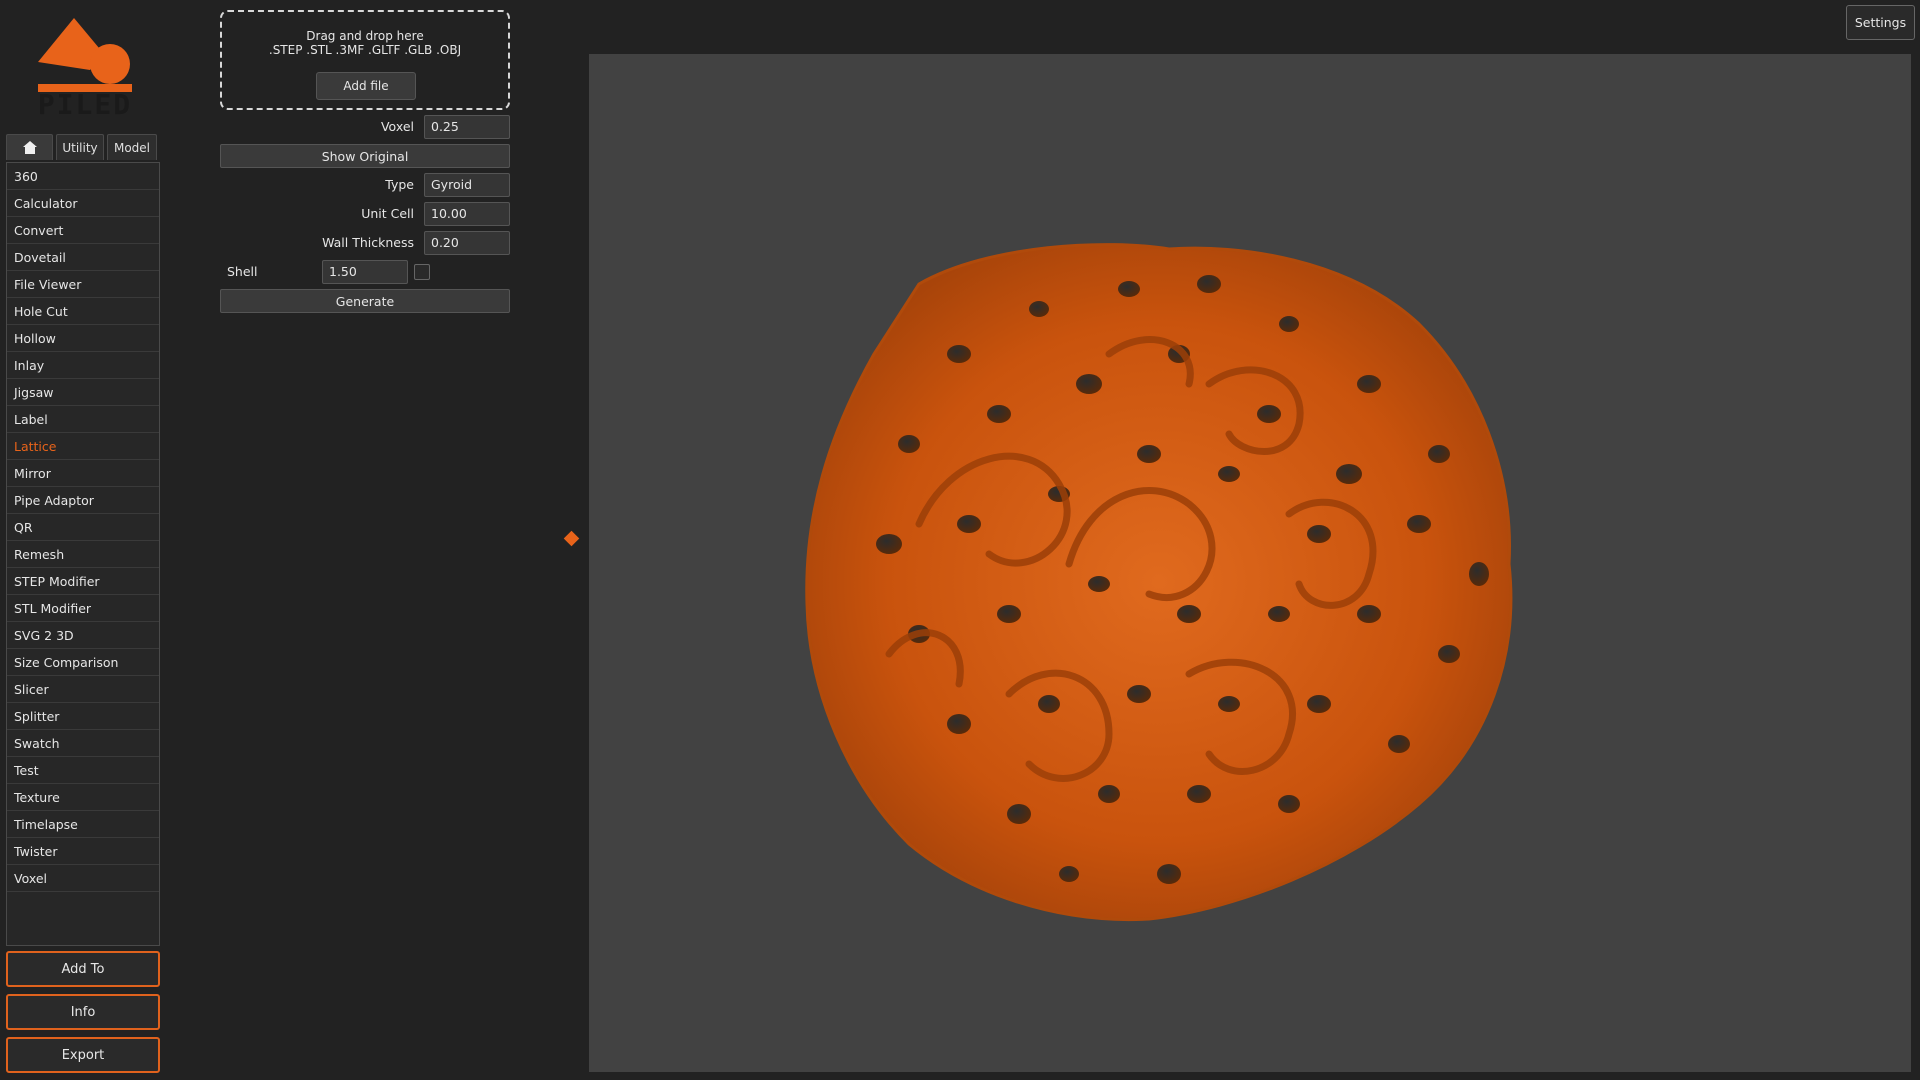 The height and width of the screenshot is (1080, 1920). What do you see at coordinates (83, 392) in the screenshot?
I see `tool-item-jigsaw: Jigsaw` at bounding box center [83, 392].